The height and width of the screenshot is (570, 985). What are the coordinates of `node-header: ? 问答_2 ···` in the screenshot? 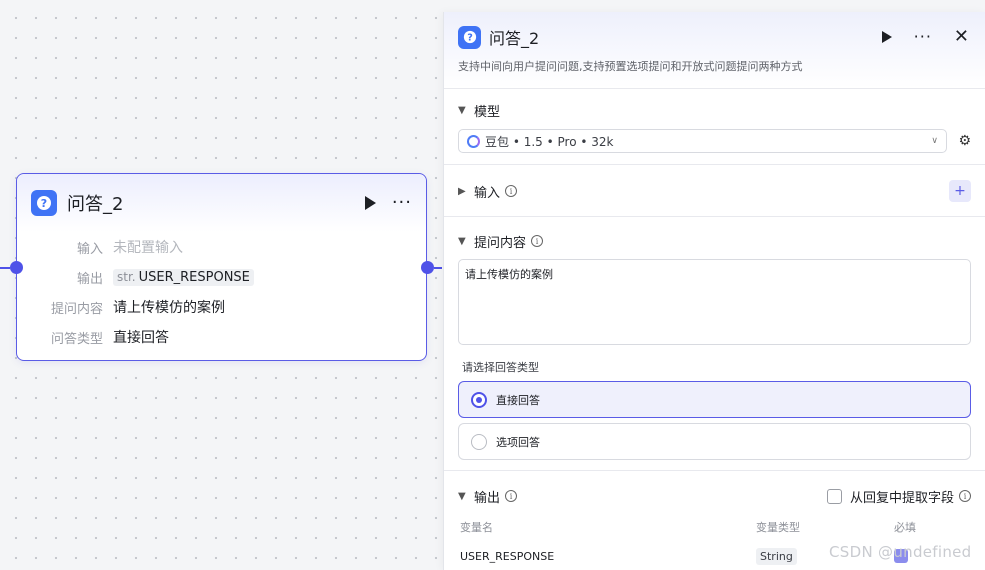 It's located at (221, 203).